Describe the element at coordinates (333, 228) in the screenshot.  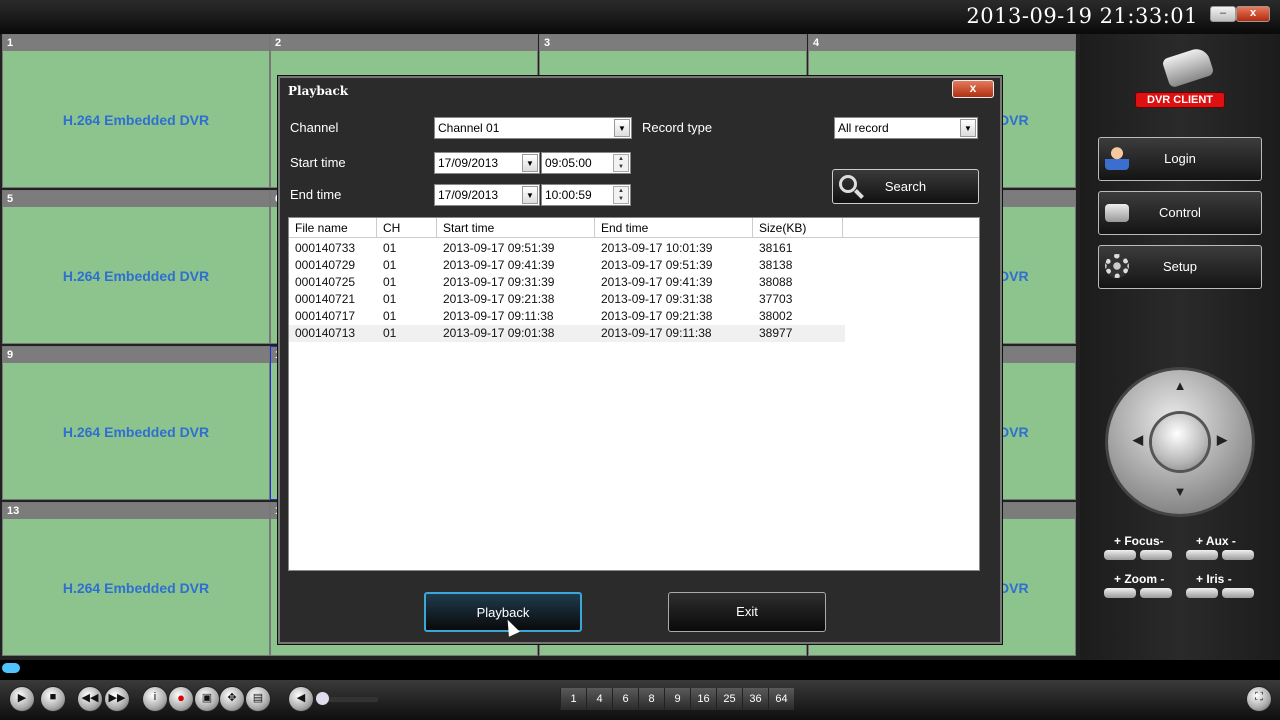
I see `column-file-name: File name` at that location.